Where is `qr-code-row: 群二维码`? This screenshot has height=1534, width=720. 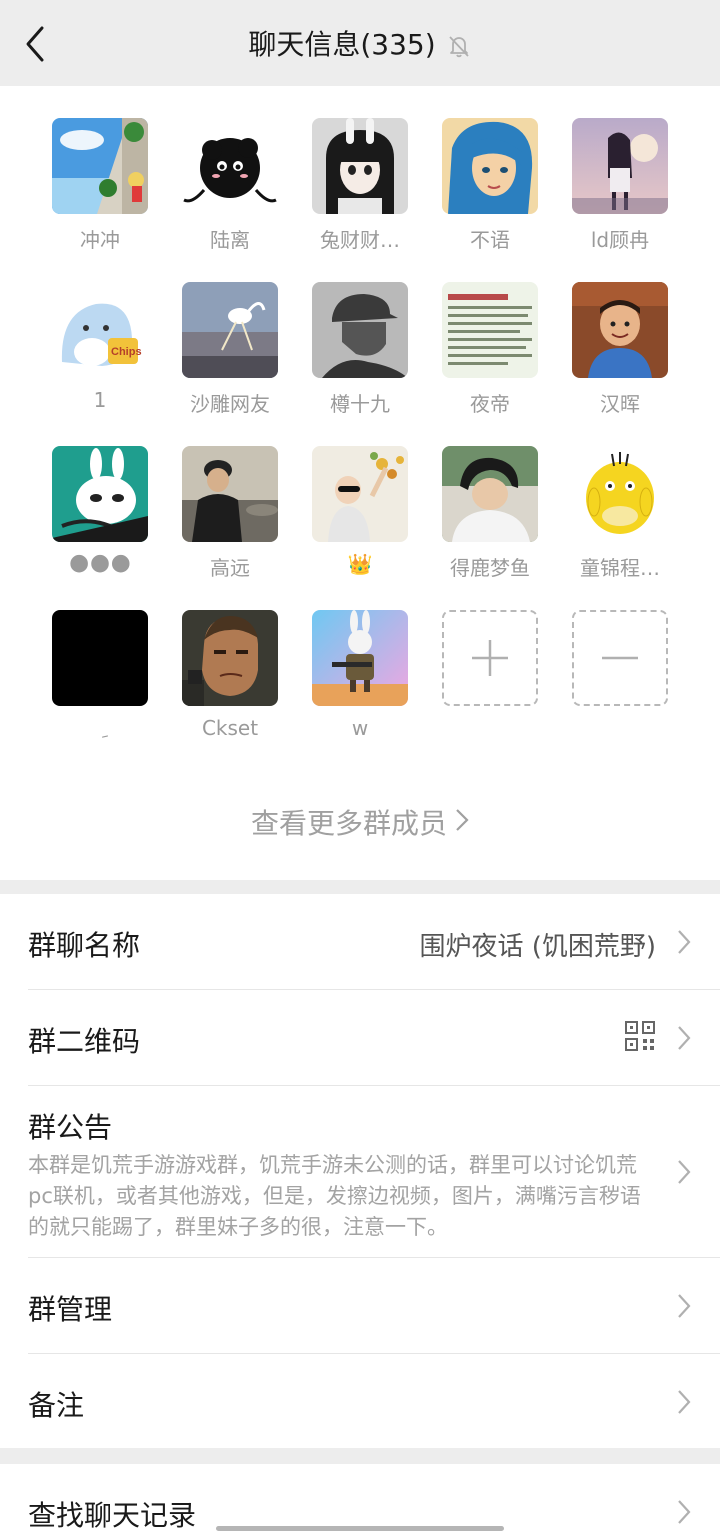
qr-code-row: 群二维码 is located at coordinates (360, 1038).